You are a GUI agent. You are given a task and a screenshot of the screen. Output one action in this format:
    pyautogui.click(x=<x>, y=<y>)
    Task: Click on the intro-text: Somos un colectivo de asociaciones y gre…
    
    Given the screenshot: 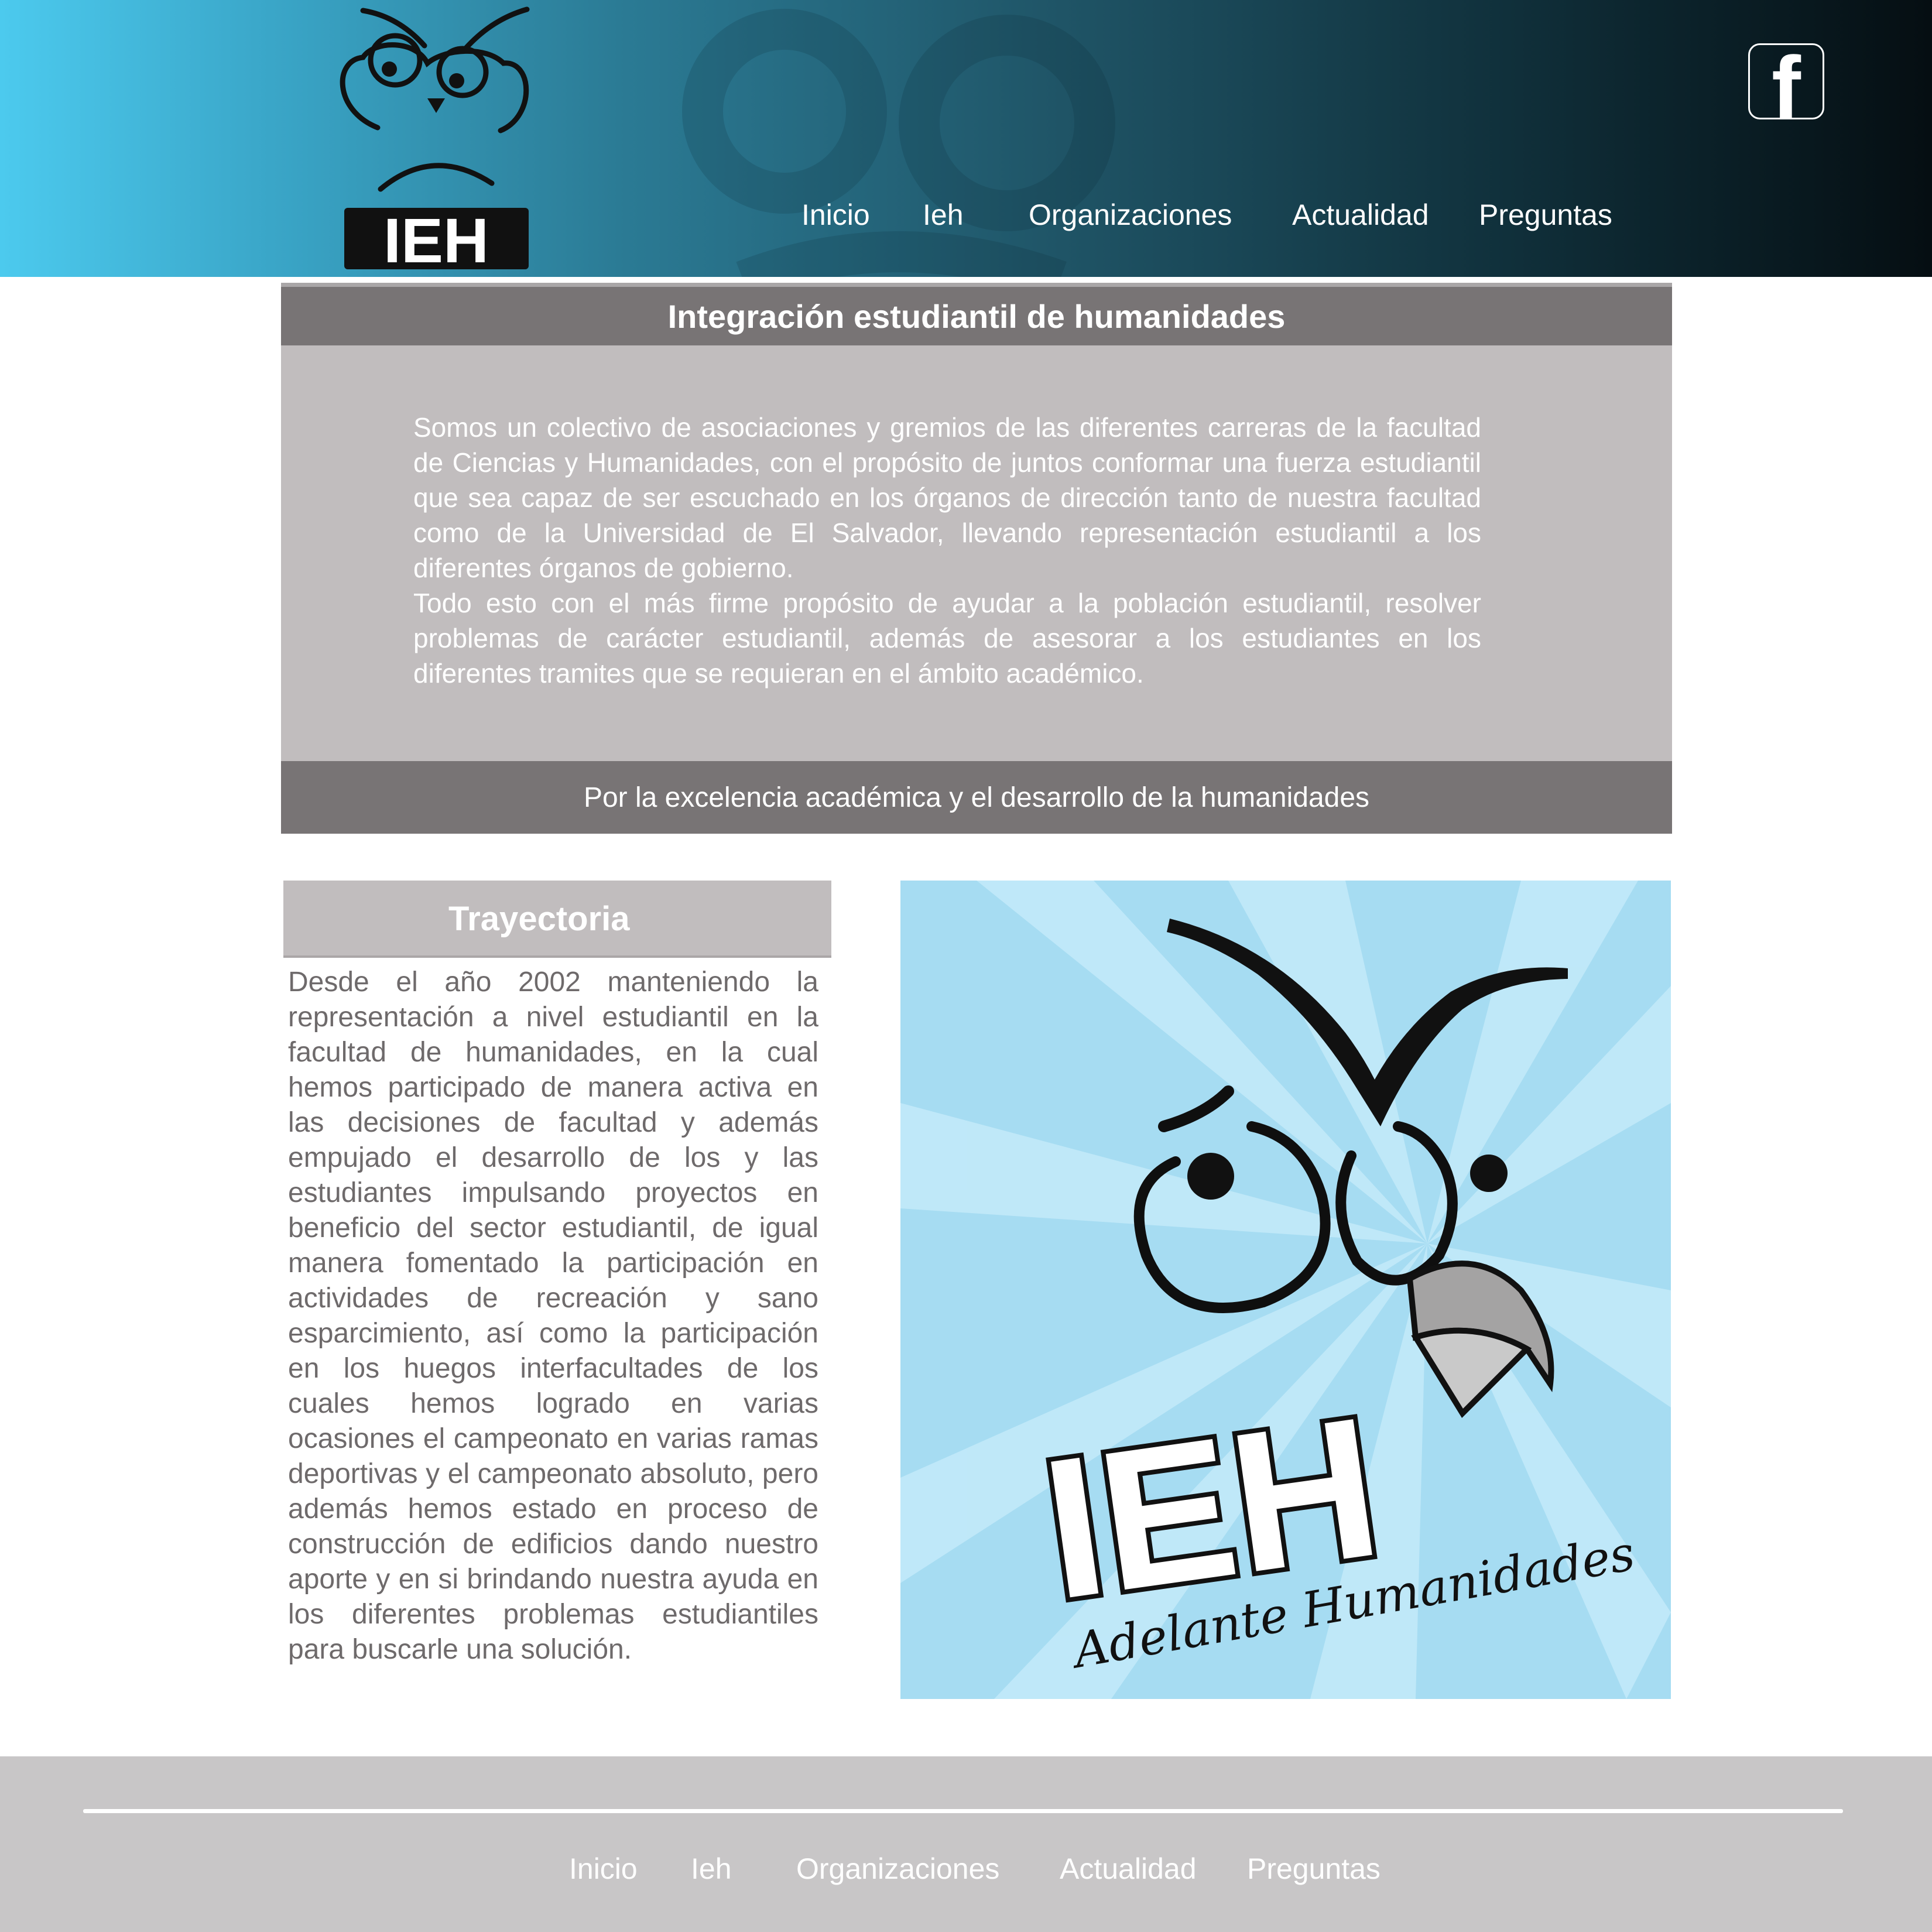 What is the action you would take?
    pyautogui.click(x=947, y=550)
    